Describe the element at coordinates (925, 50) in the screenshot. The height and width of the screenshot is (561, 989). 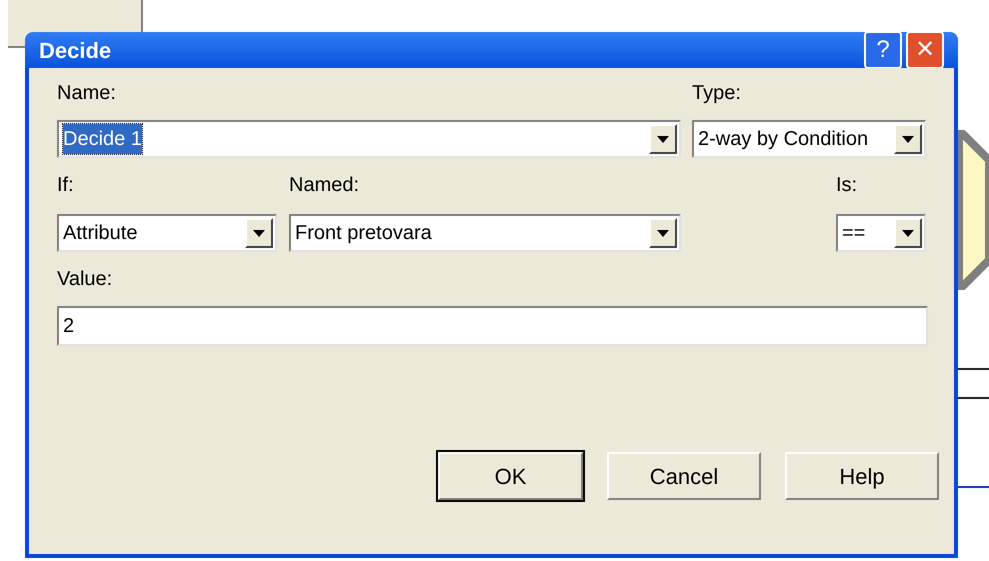
I see `close-button: ✕` at that location.